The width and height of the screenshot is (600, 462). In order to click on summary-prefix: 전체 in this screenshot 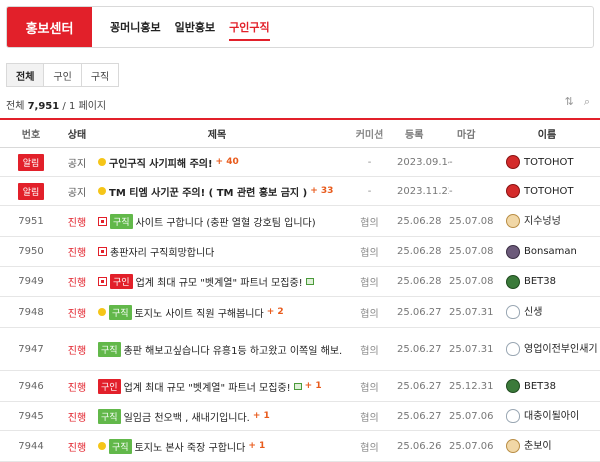, I will do `click(15, 106)`.